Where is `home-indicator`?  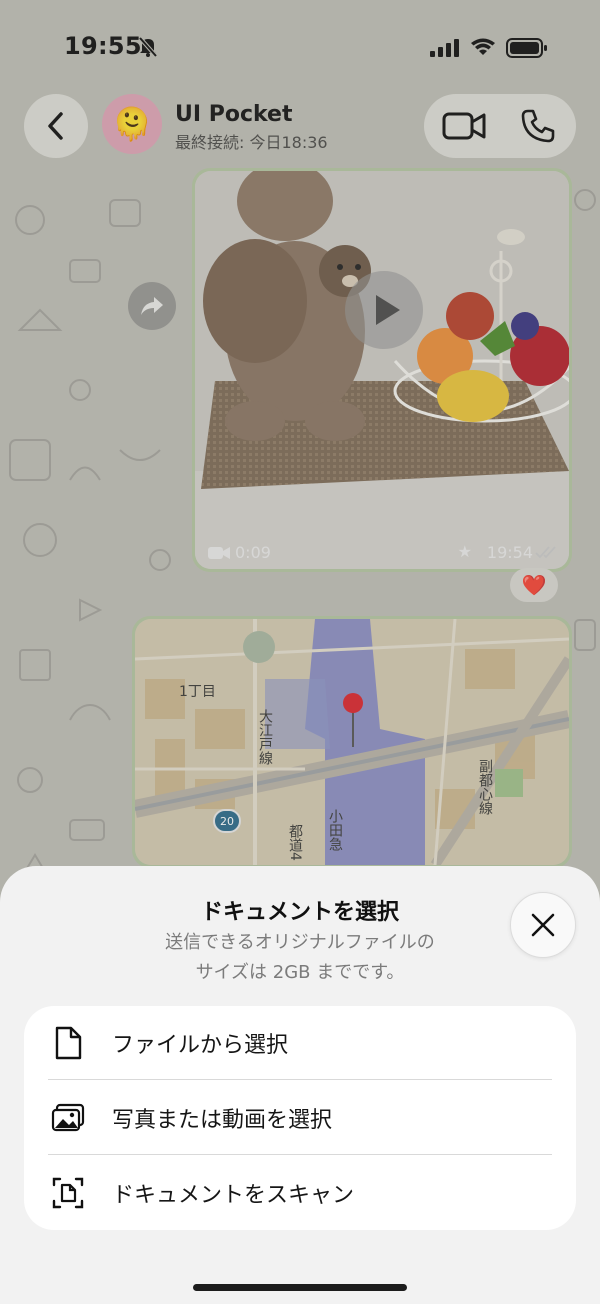
home-indicator is located at coordinates (300, 1287).